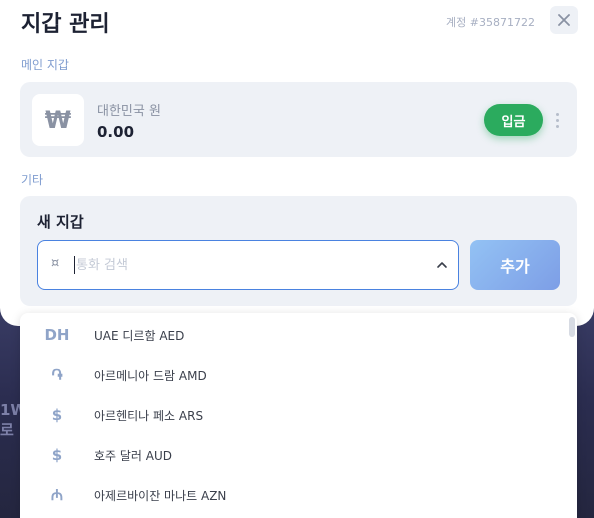 This screenshot has height=518, width=594. Describe the element at coordinates (572, 327) in the screenshot. I see `dropdown-scrollbar` at that location.